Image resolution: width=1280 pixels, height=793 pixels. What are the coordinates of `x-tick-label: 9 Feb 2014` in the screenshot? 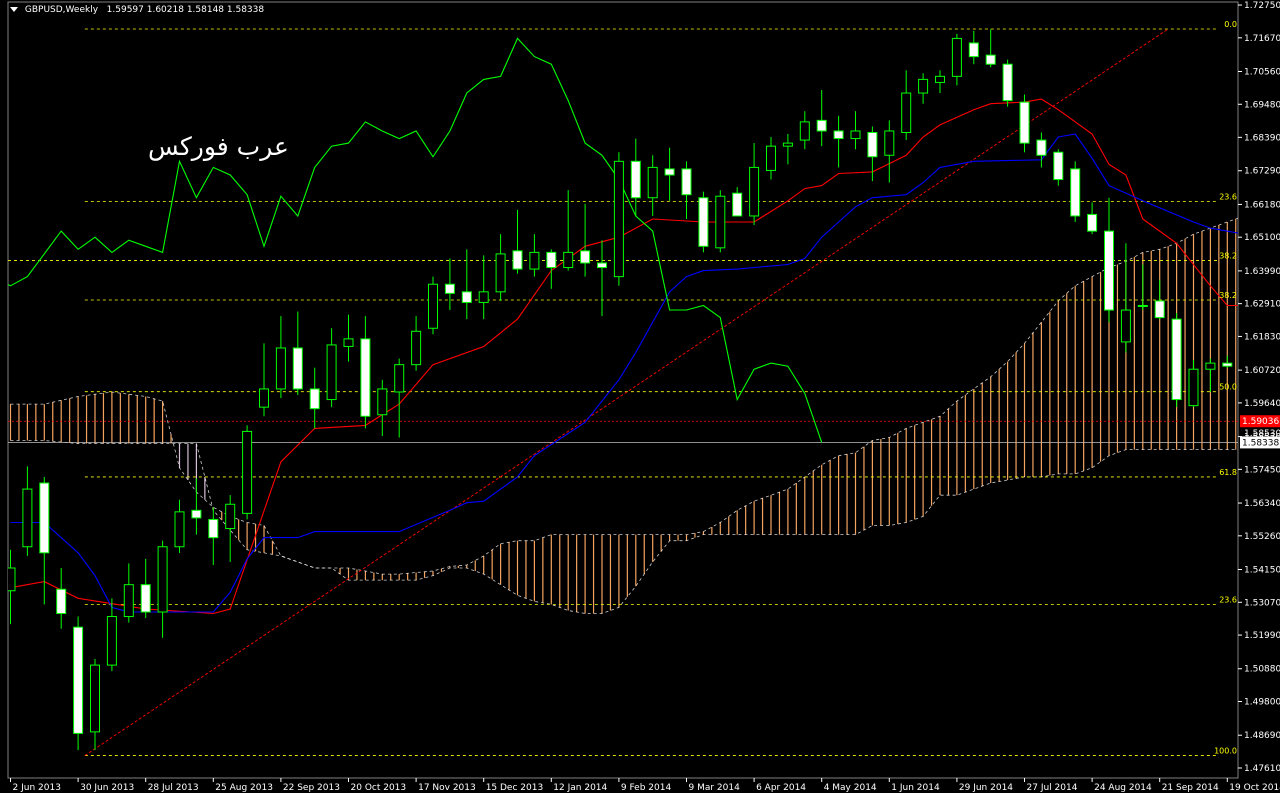 It's located at (646, 788).